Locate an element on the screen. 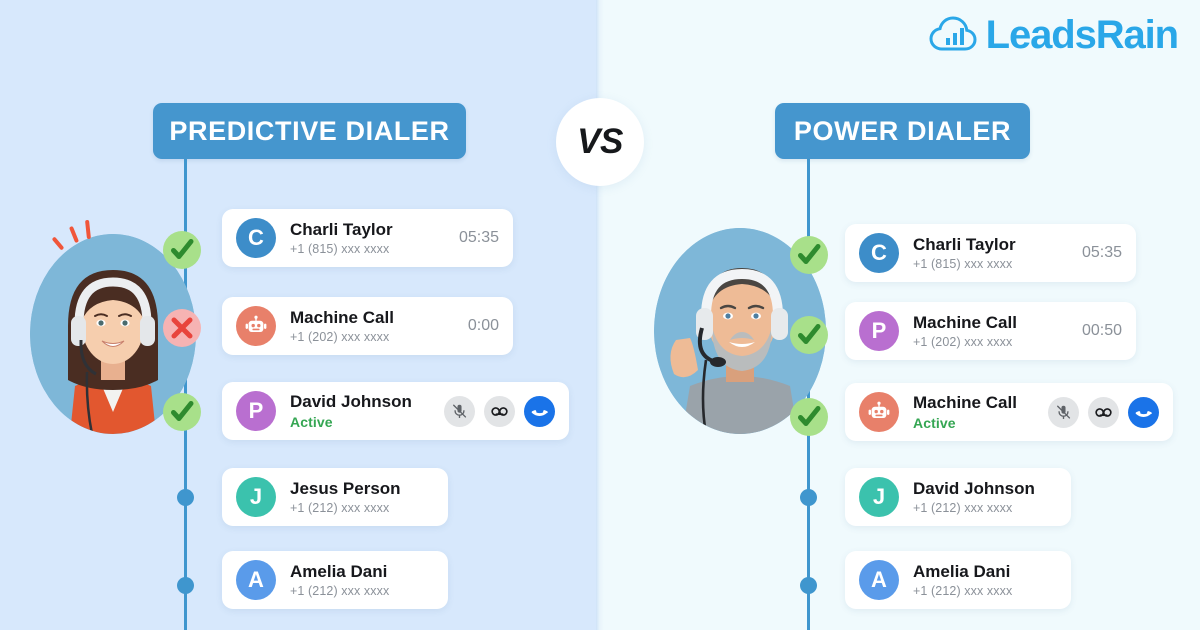 This screenshot has width=1200, height=630. call-card-right-3-active: Machine Call Active is located at coordinates (1009, 412).